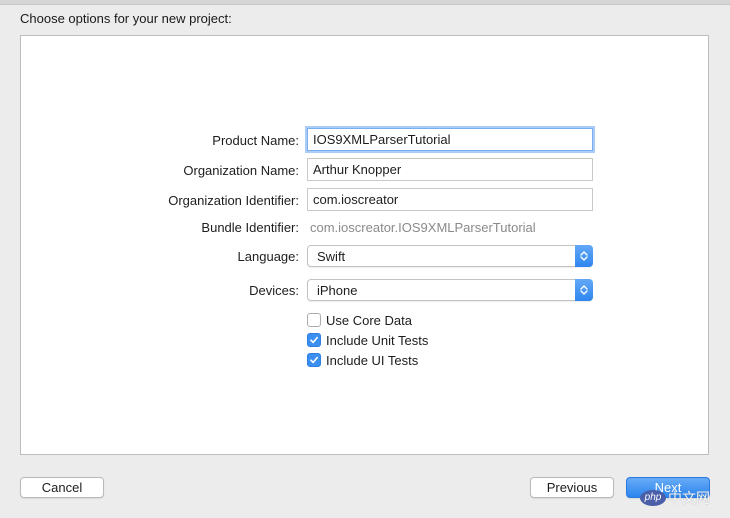 This screenshot has height=518, width=730. What do you see at coordinates (365, 2) in the screenshot?
I see `window-top-edge` at bounding box center [365, 2].